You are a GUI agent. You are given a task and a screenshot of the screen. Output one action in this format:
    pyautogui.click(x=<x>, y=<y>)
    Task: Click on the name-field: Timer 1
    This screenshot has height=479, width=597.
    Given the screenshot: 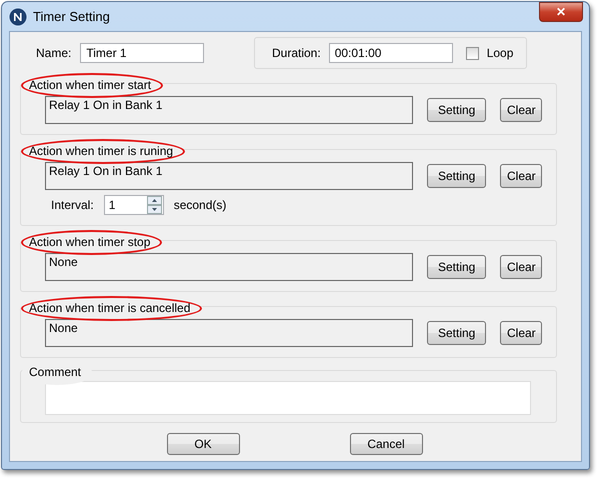 What is the action you would take?
    pyautogui.click(x=142, y=53)
    